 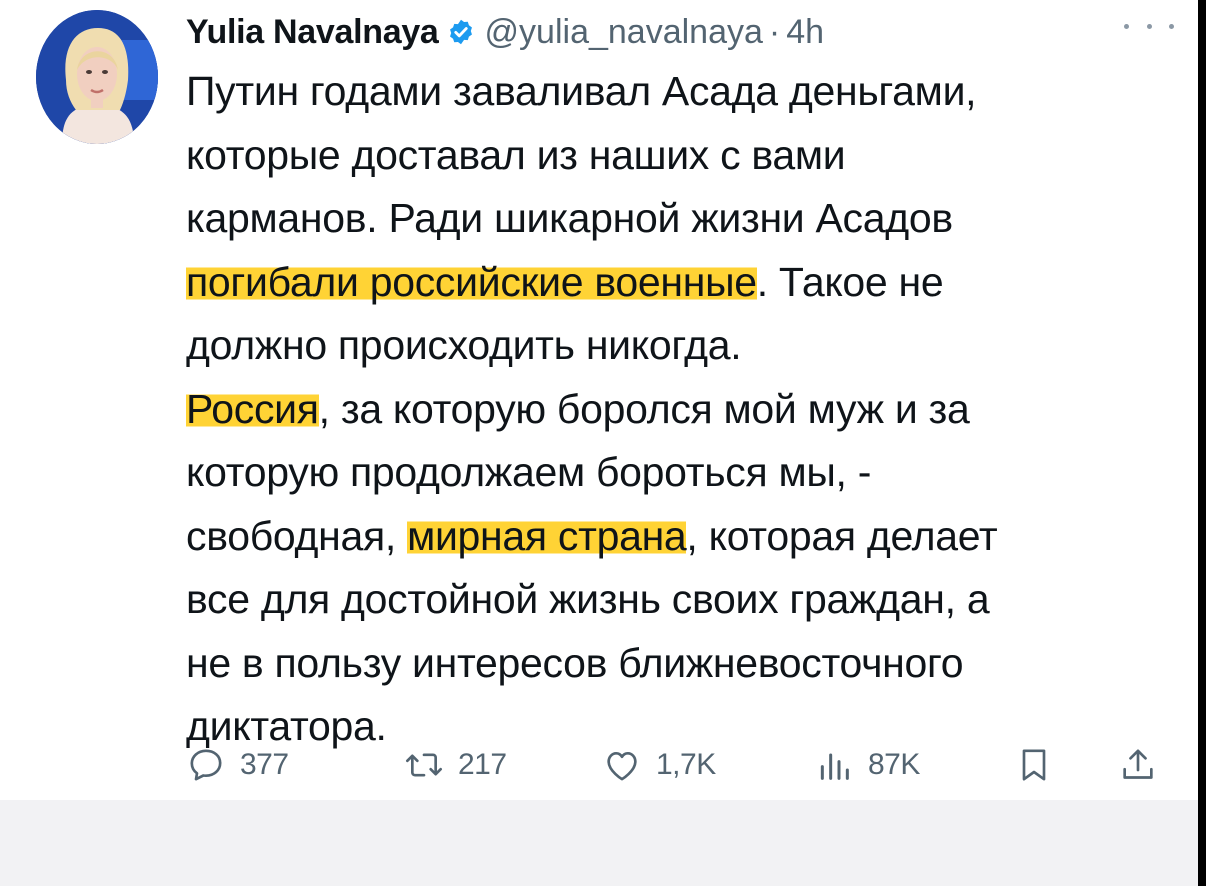 What do you see at coordinates (482, 764) in the screenshot?
I see `retweet-count: 217` at bounding box center [482, 764].